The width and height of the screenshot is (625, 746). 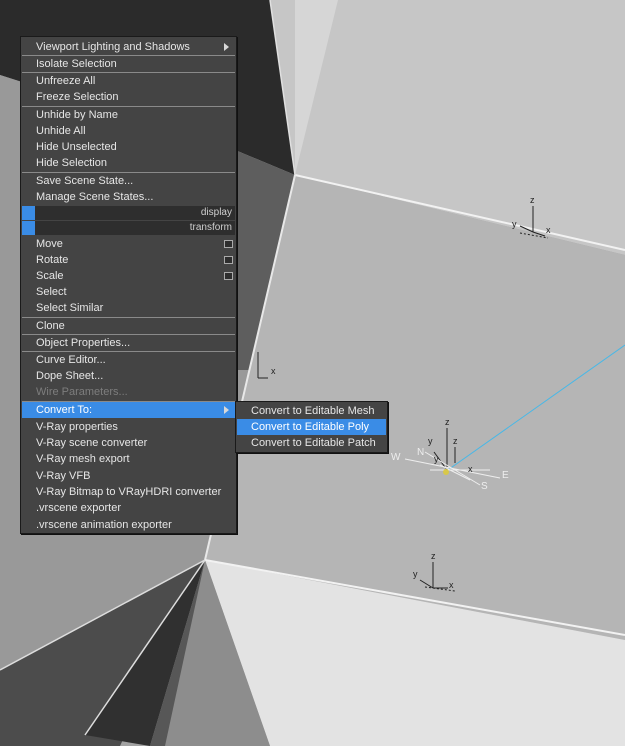 I want to click on menu-item-label: Select Similar, so click(x=70, y=308).